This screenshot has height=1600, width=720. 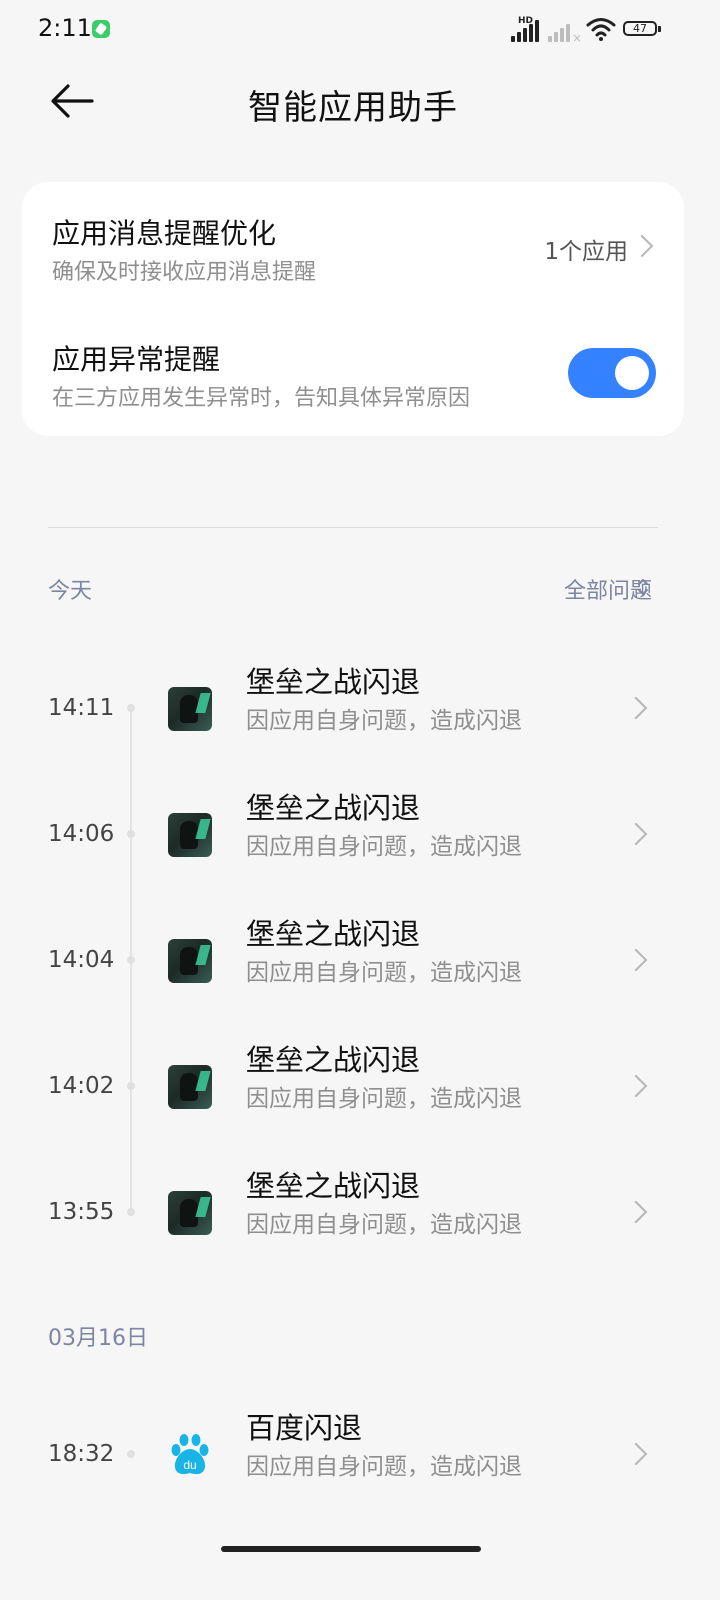 What do you see at coordinates (136, 359) in the screenshot?
I see `row-title: 应用异常提醒` at bounding box center [136, 359].